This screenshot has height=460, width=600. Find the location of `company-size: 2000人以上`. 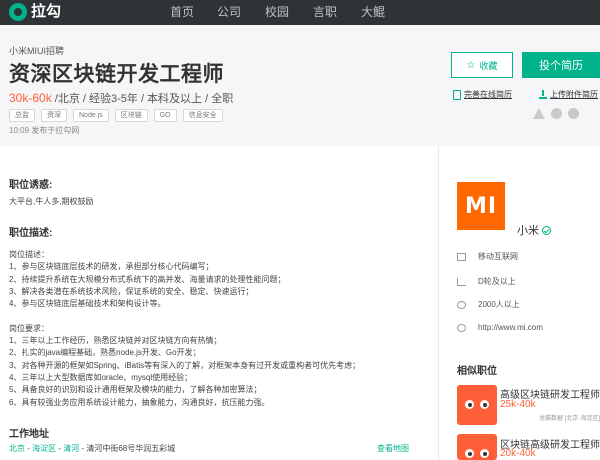

company-size: 2000人以上 is located at coordinates (488, 304).